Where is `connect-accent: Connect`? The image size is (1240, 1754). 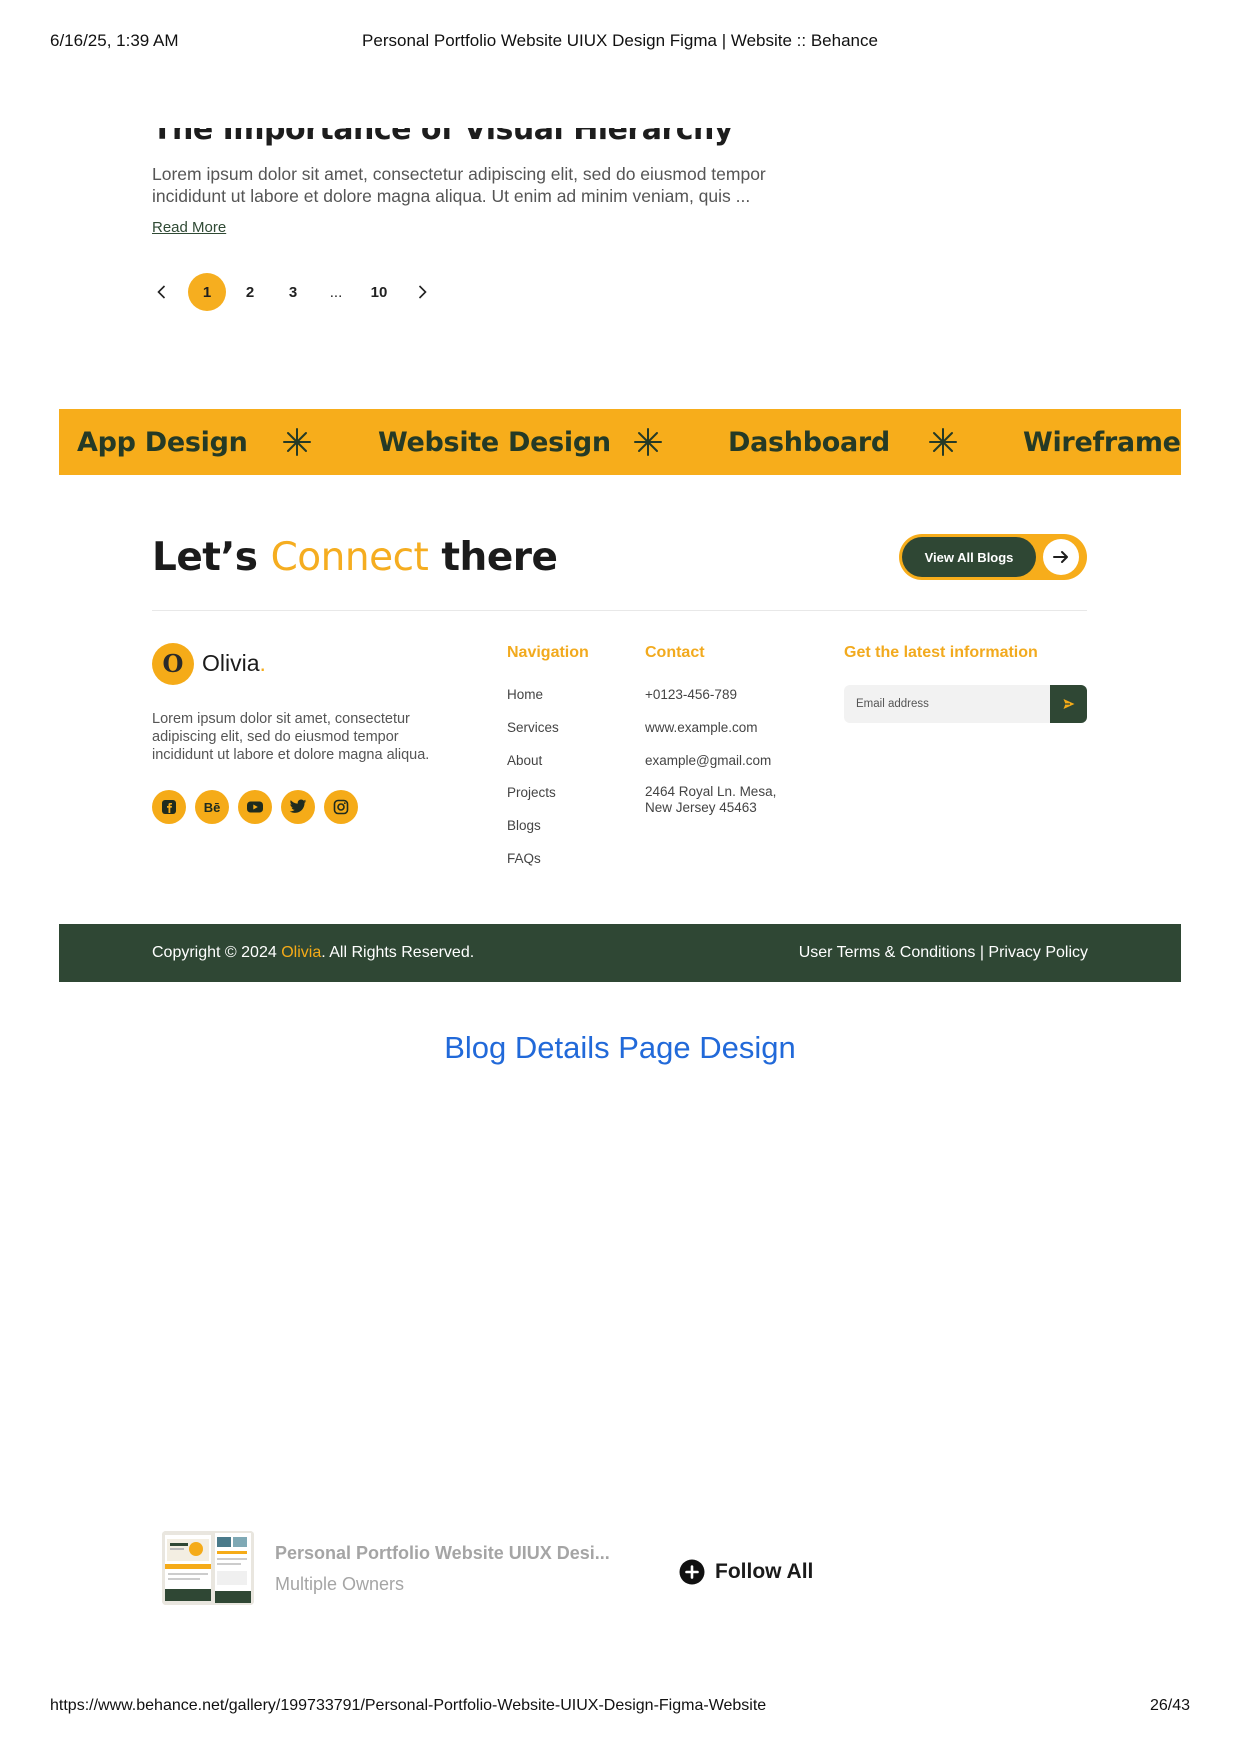 connect-accent: Connect is located at coordinates (349, 557).